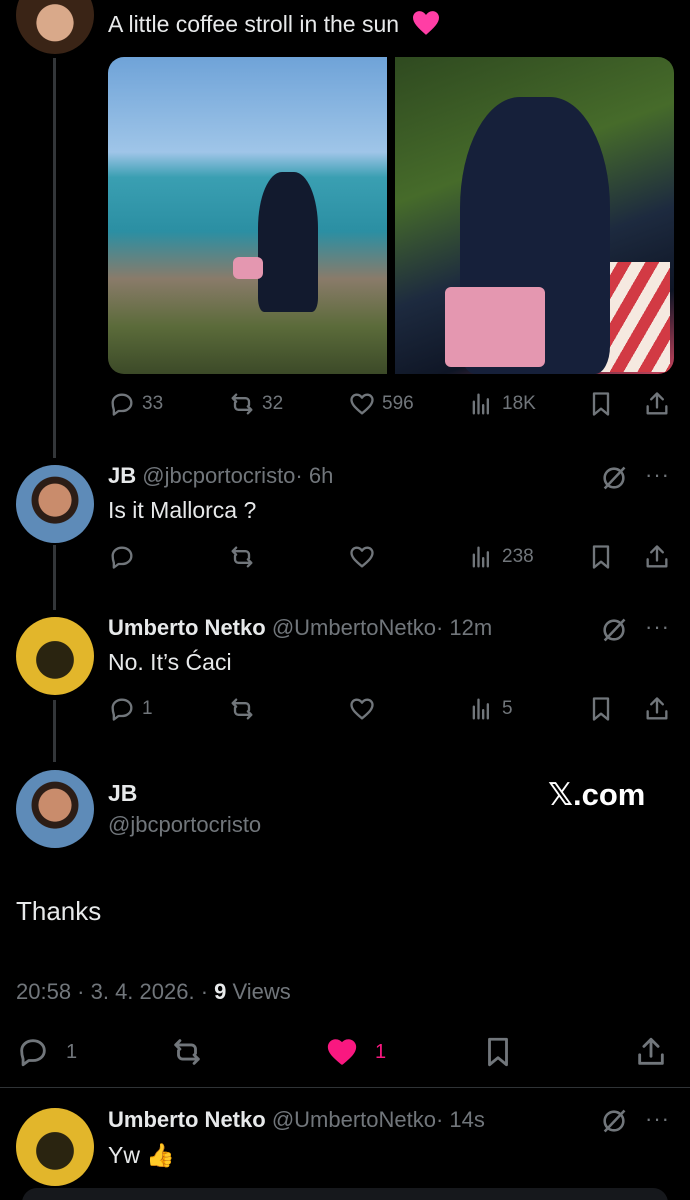 The height and width of the screenshot is (1200, 690). Describe the element at coordinates (273, 403) in the screenshot. I see `repost-count: 32` at that location.